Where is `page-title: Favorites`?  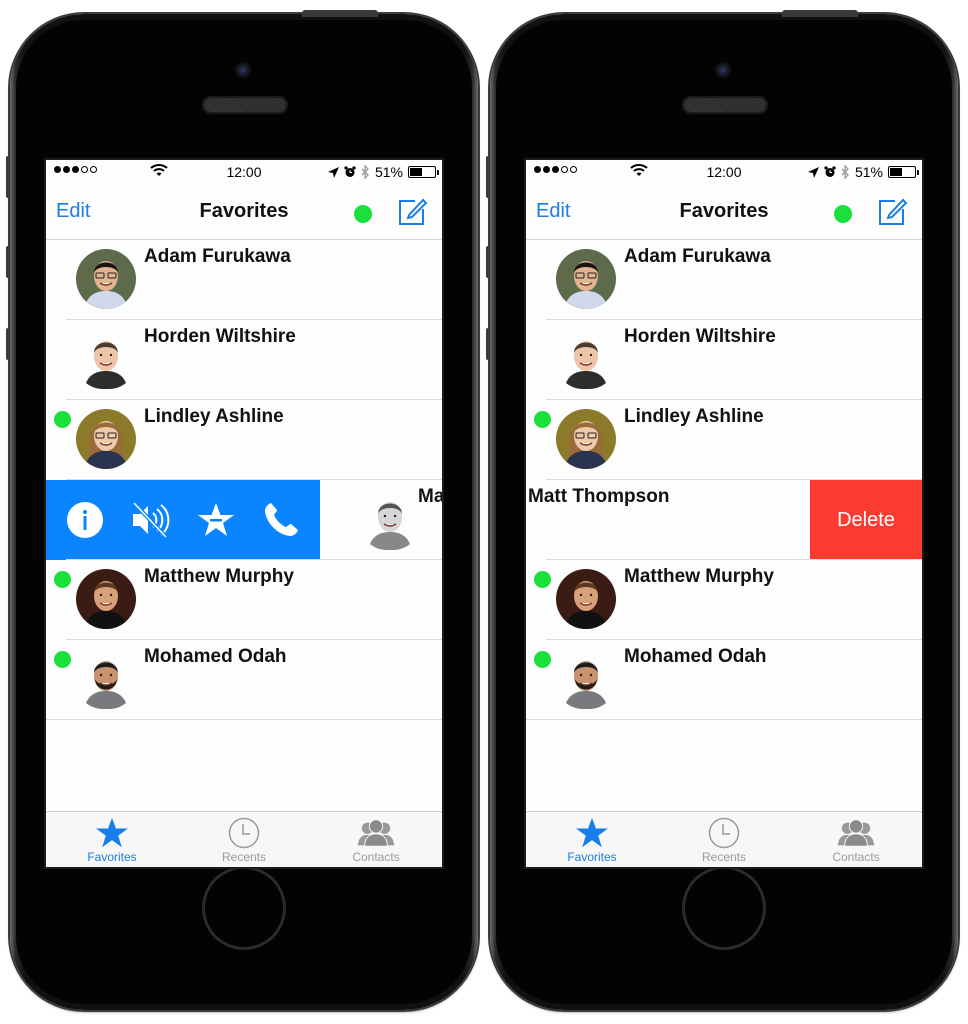
page-title: Favorites is located at coordinates (244, 211).